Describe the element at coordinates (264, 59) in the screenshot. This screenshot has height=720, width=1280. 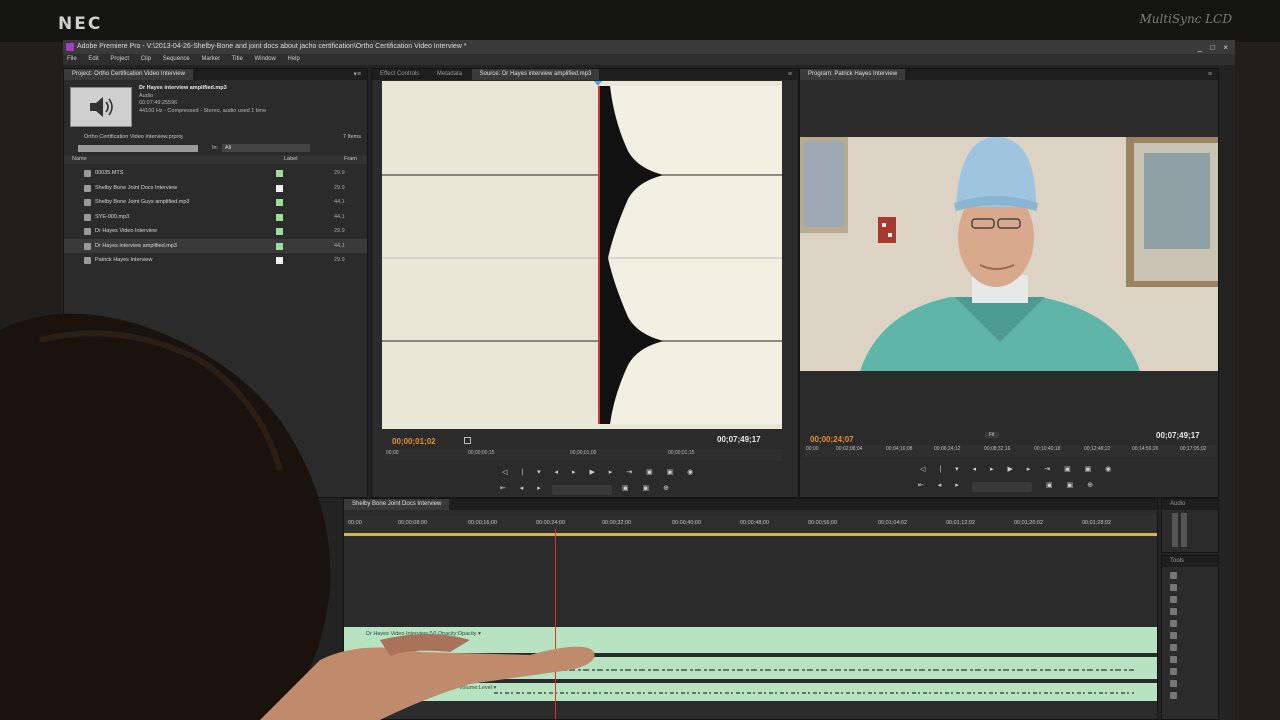
I see `menu-window: Window` at that location.